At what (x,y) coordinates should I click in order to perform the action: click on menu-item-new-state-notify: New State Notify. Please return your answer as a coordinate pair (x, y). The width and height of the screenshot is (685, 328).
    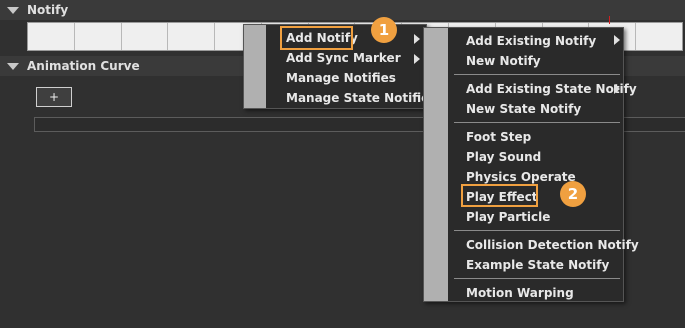
    Looking at the image, I should click on (523, 109).